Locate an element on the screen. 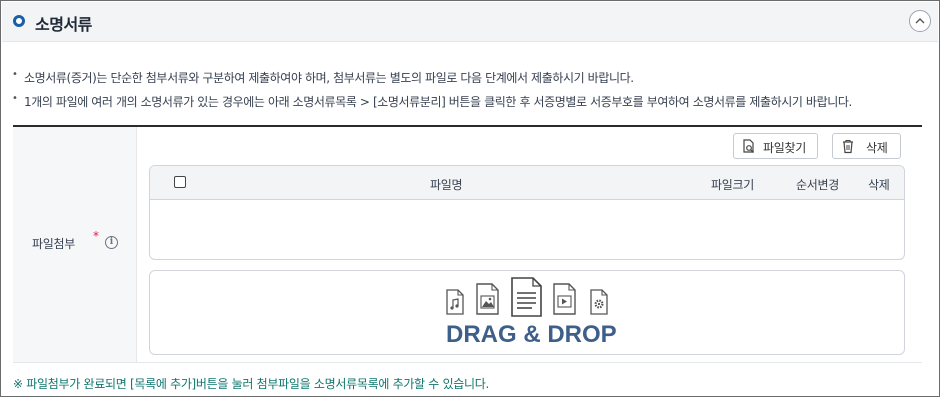 This screenshot has width=940, height=397. file-table-header: 파일명 파일크기 순서변경 삭제 is located at coordinates (527, 183).